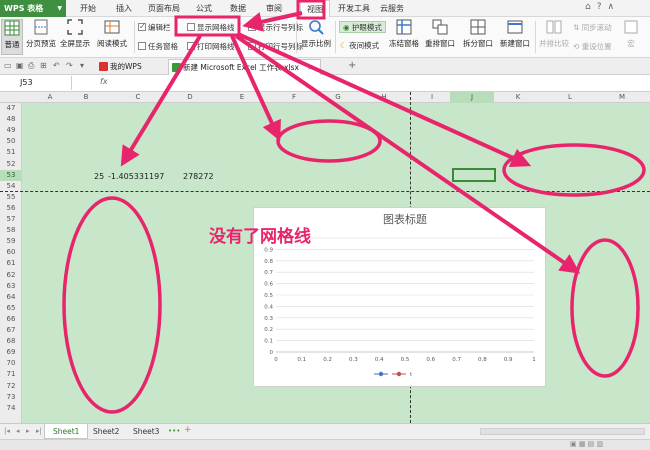  Describe the element at coordinates (316, 37) in the screenshot. I see `zoom-button: 显示比例` at that location.